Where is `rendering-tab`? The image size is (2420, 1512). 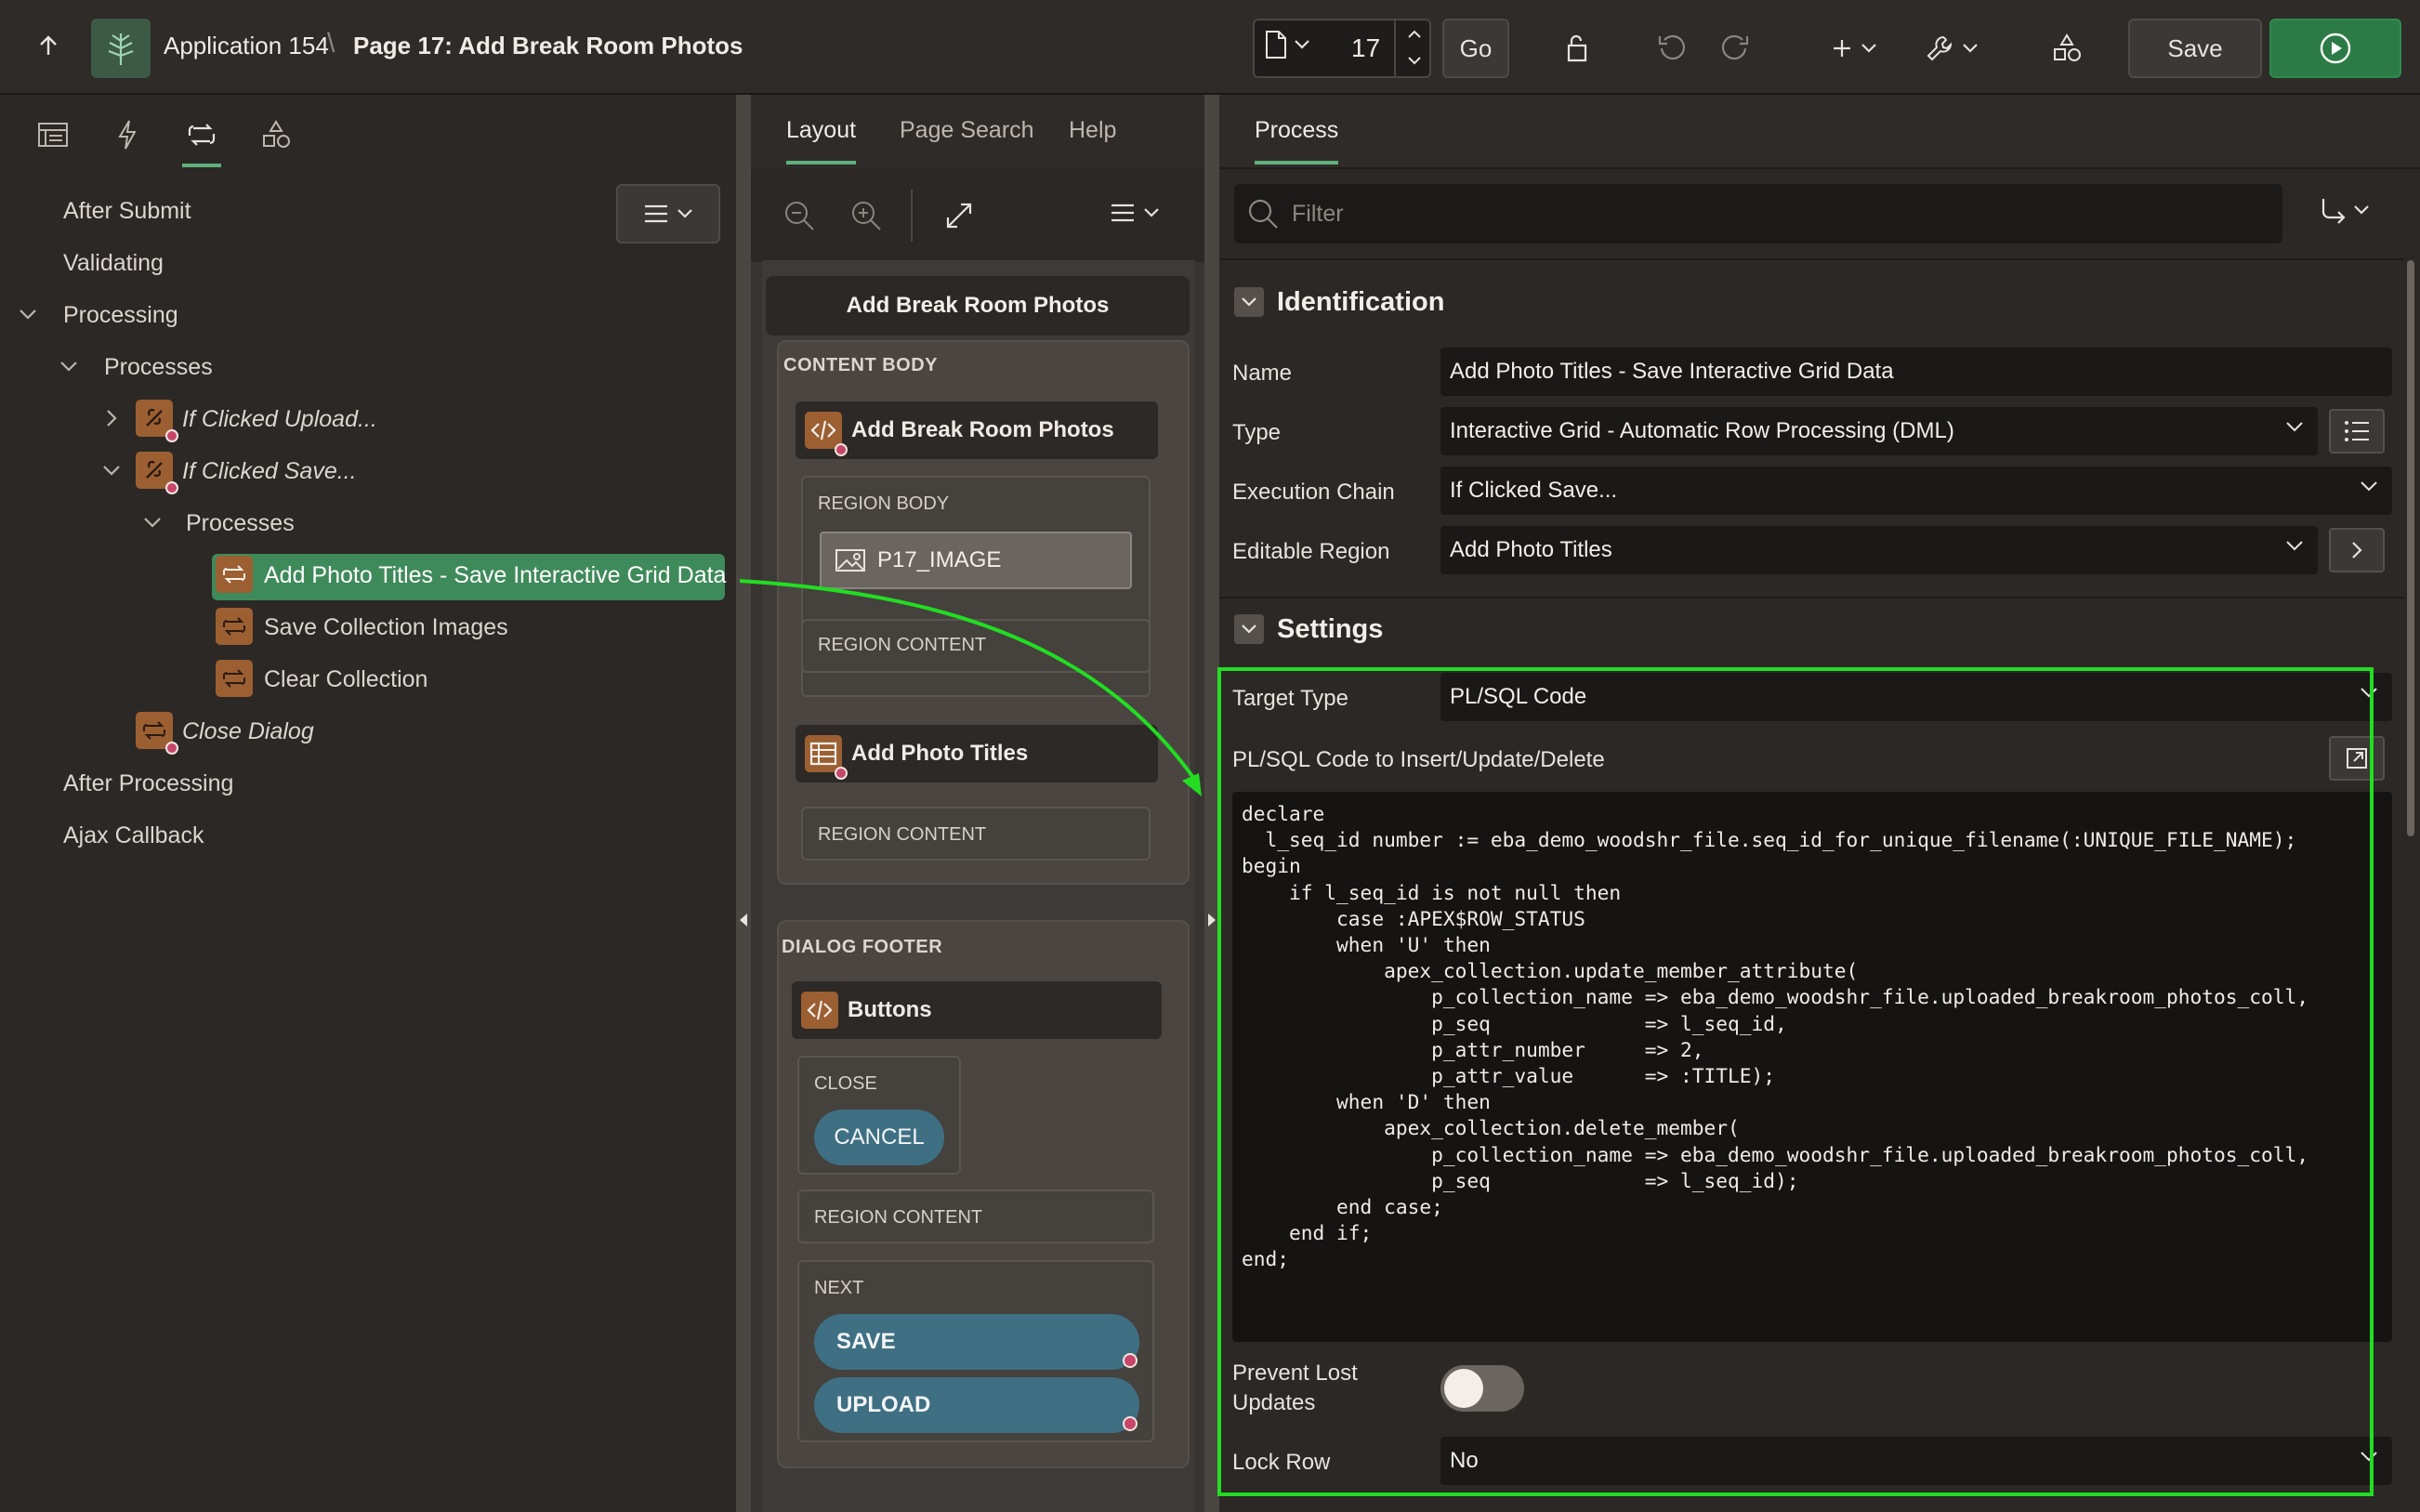
rendering-tab is located at coordinates (53, 135).